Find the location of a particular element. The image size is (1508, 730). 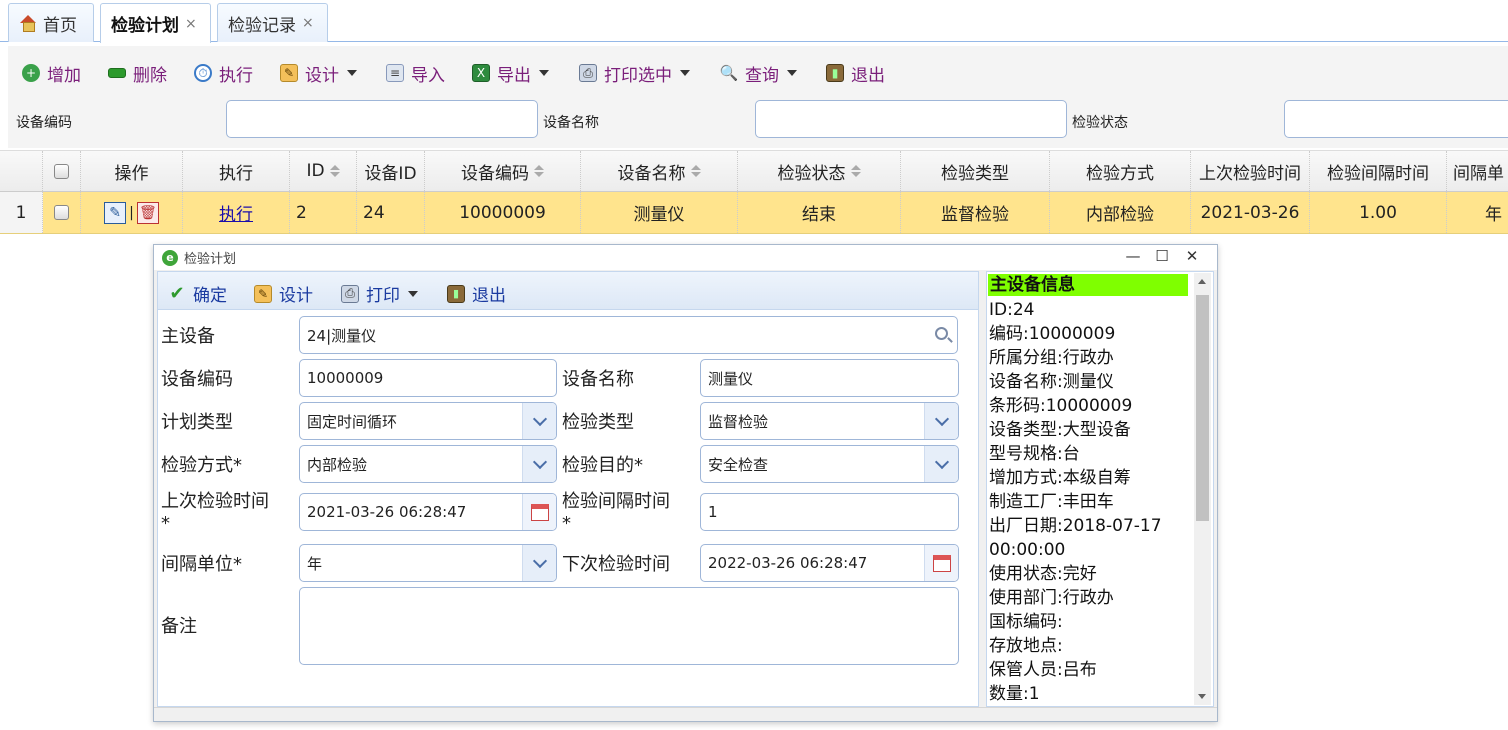

row-actions: ✎ | 🗑 is located at coordinates (132, 212).